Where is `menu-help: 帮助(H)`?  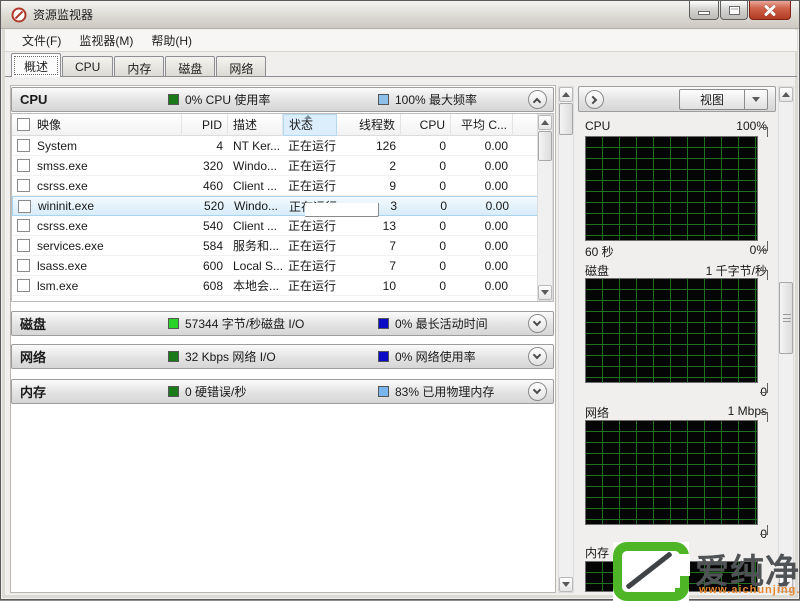
menu-help: 帮助(H) is located at coordinates (171, 40).